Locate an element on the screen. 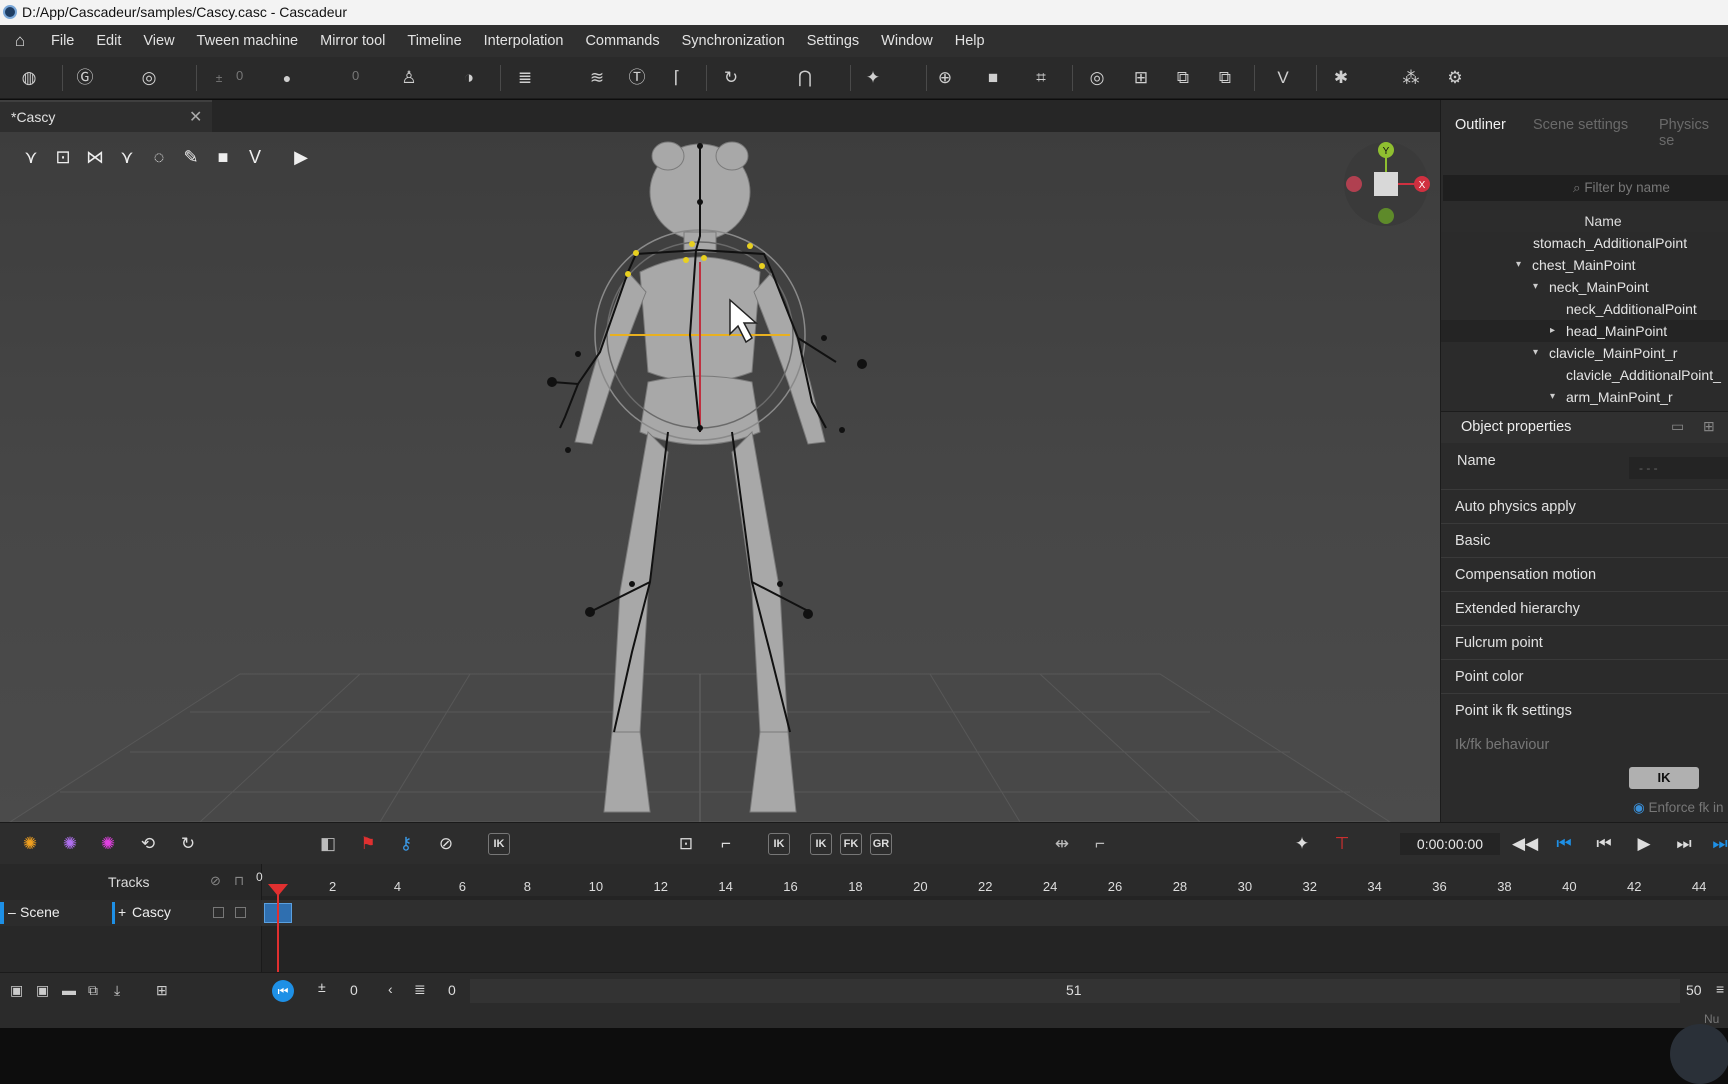 This screenshot has height=1084, width=1728. visibility-checkbox is located at coordinates (218, 912).